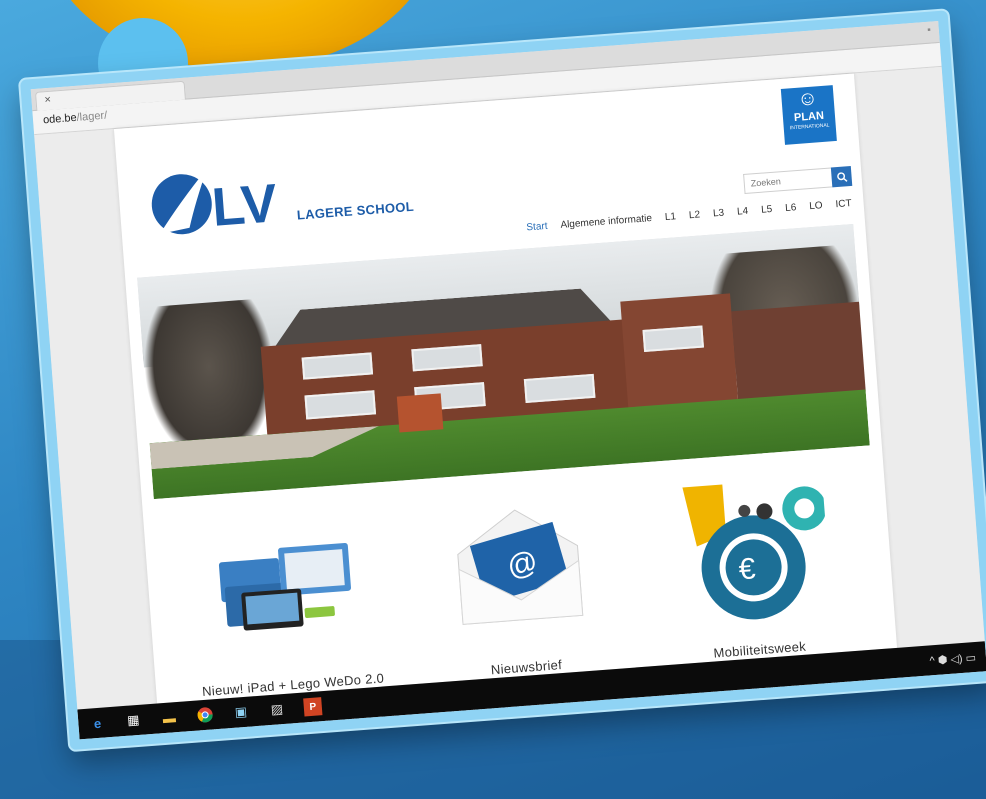  Describe the element at coordinates (671, 217) in the screenshot. I see `nav-item-l1: L1` at that location.